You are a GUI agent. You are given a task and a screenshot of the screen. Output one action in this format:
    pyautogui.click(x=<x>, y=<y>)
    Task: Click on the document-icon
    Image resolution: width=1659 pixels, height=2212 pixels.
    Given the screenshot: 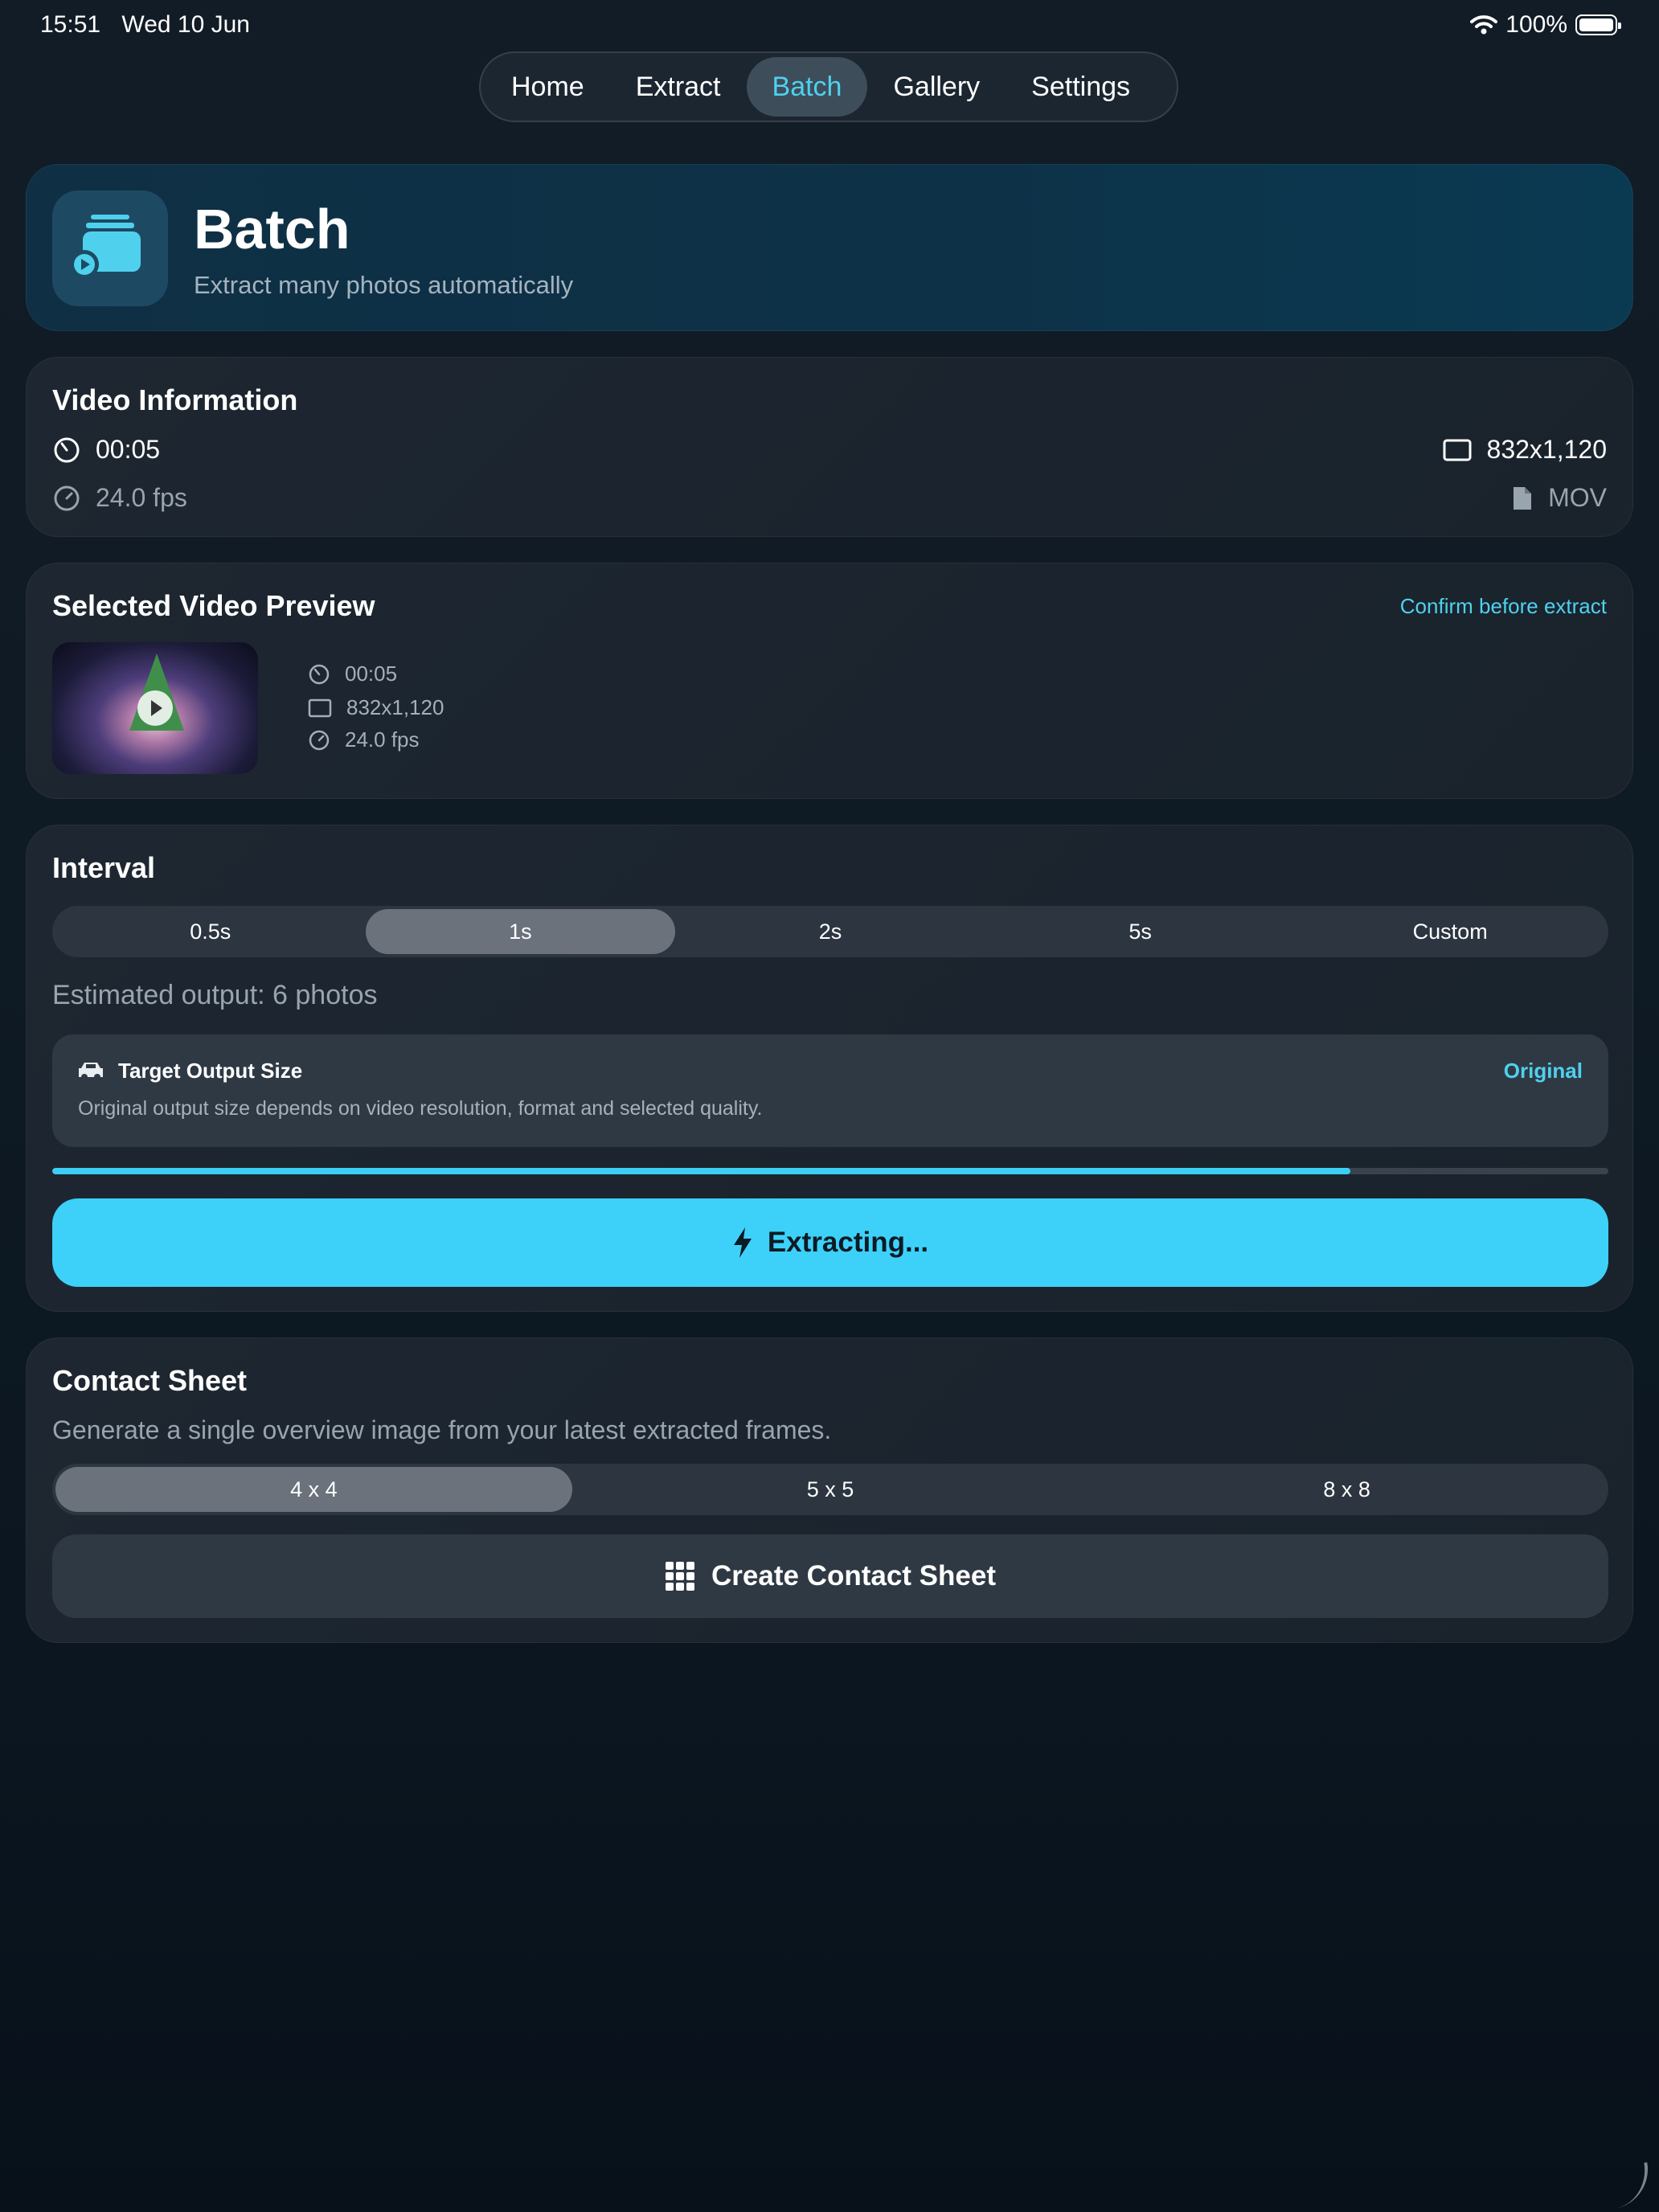 What is the action you would take?
    pyautogui.click(x=1523, y=498)
    